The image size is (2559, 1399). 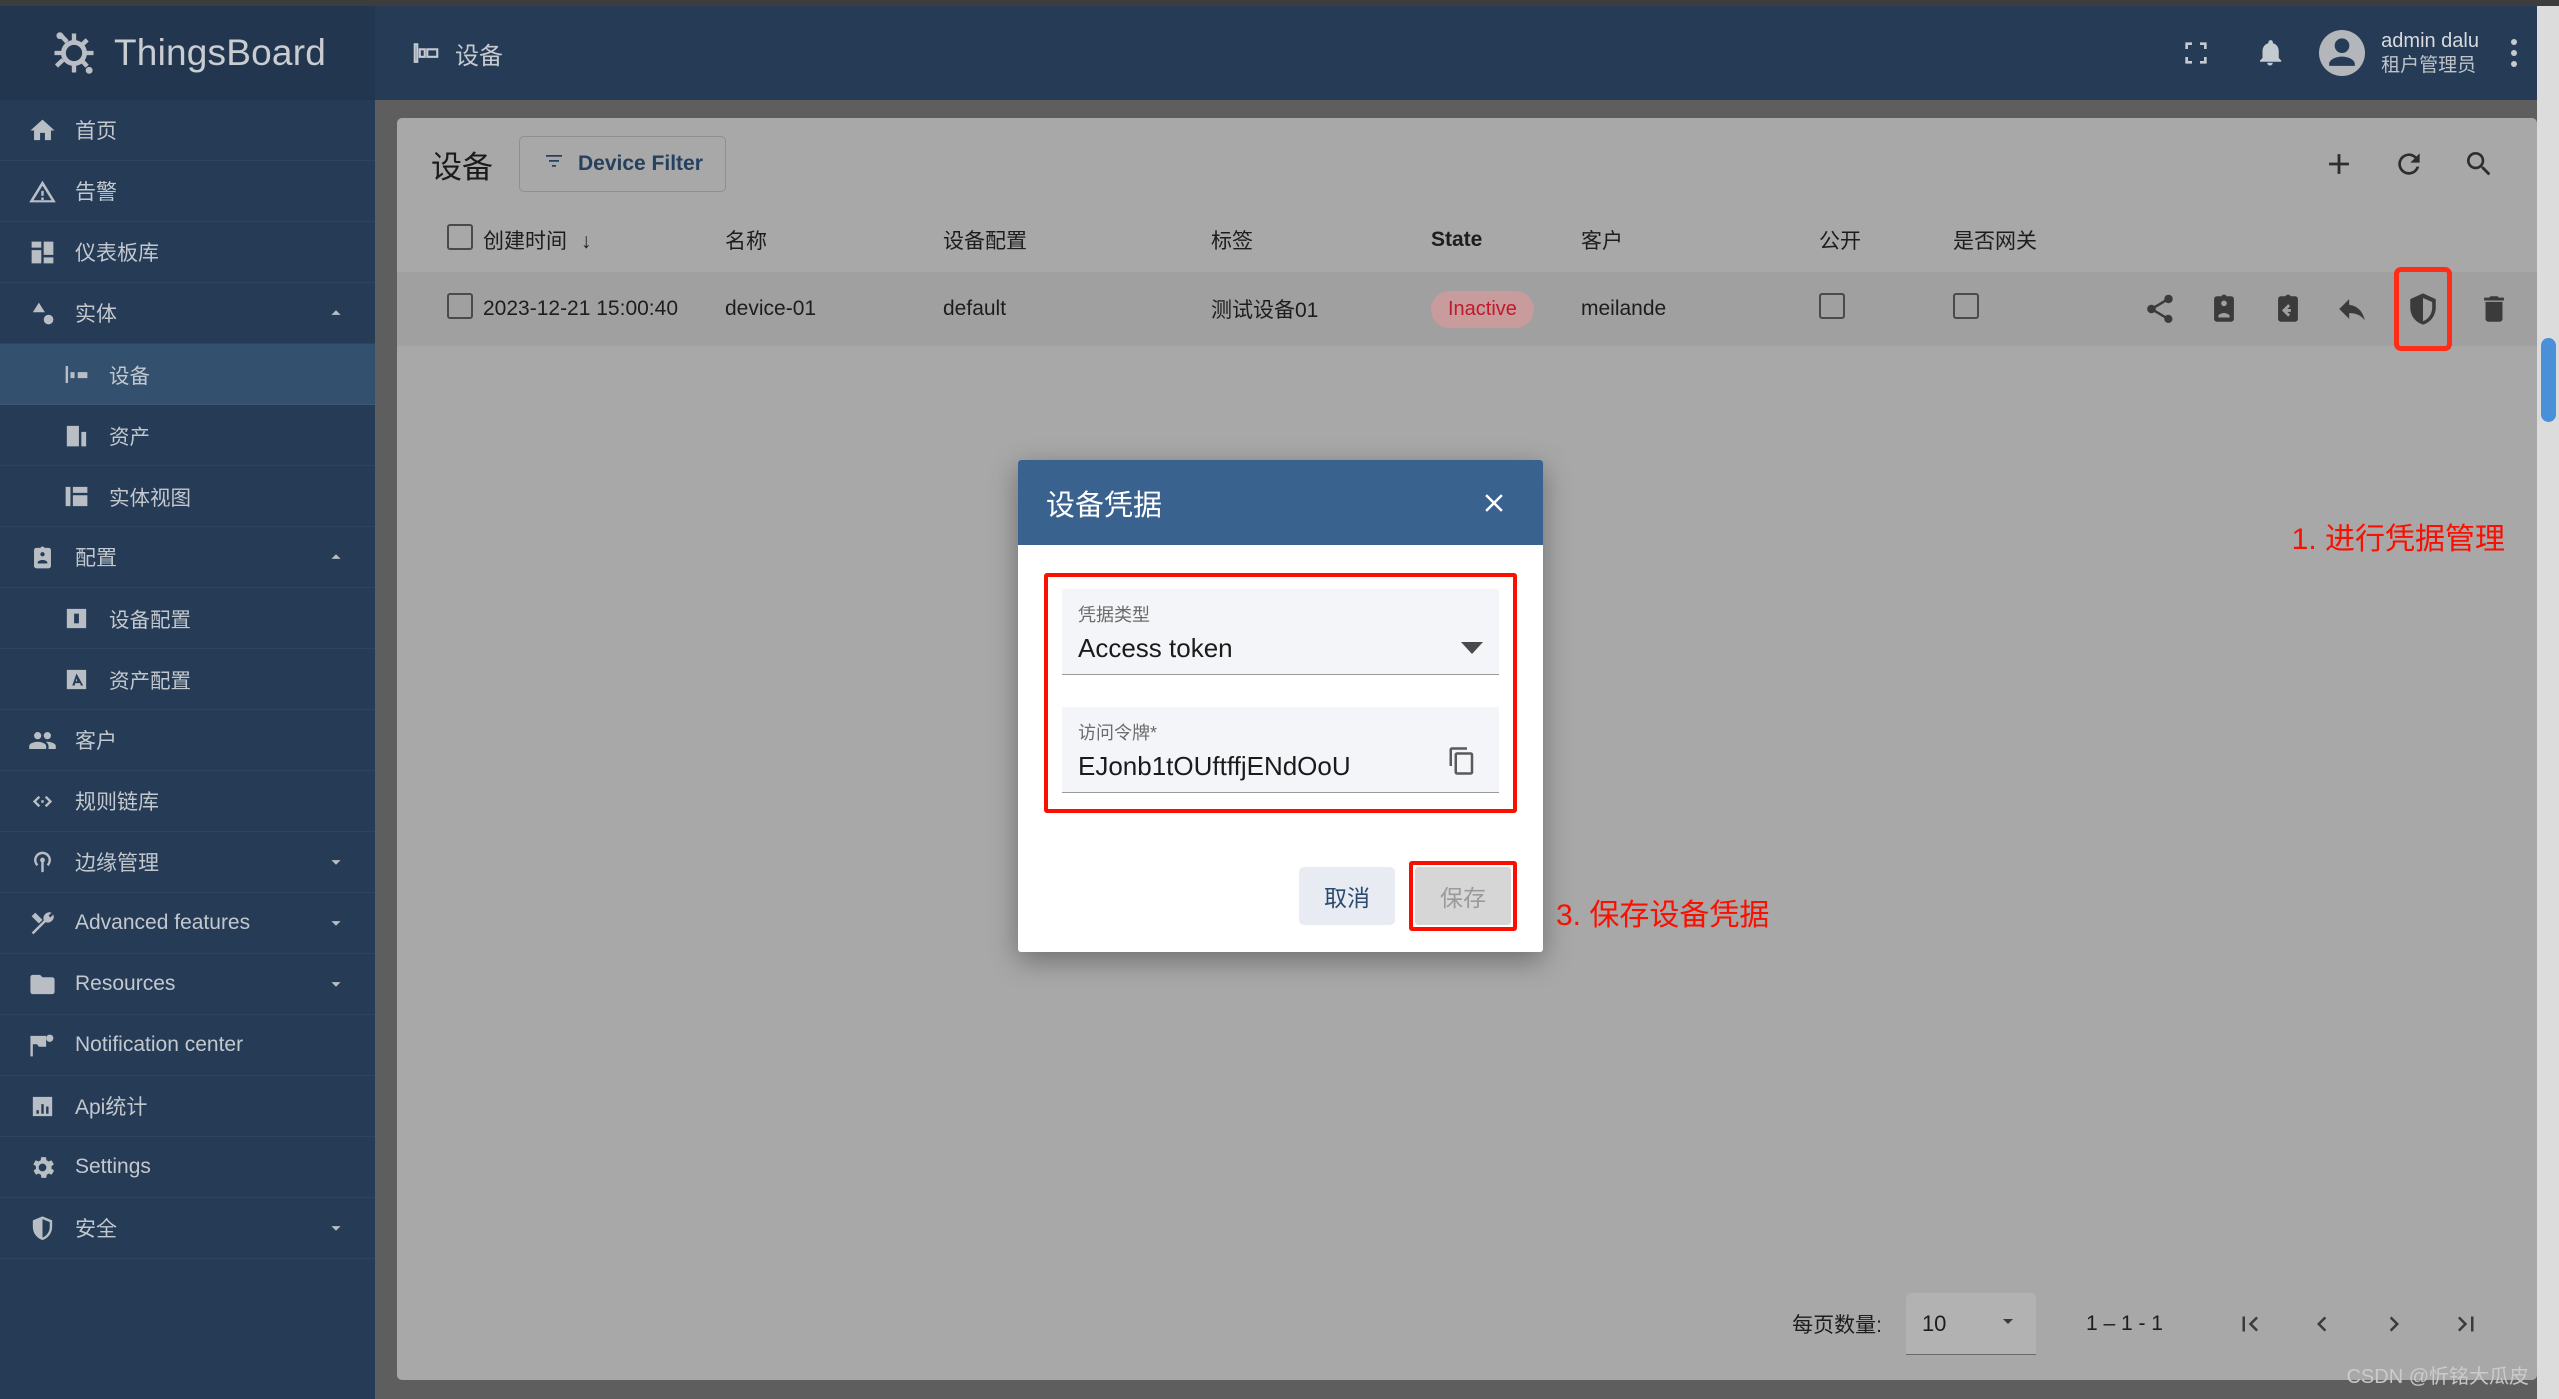 I want to click on cell-name: device-01, so click(x=771, y=308).